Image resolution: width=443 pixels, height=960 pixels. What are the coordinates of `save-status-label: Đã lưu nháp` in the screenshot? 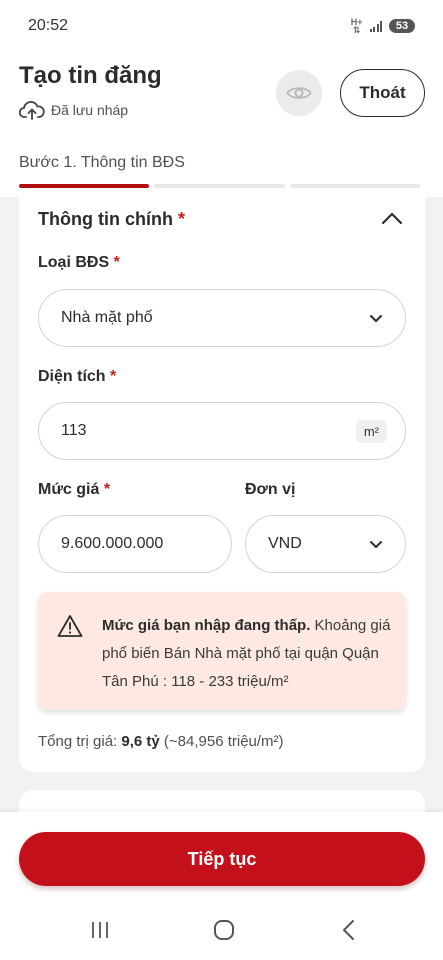 It's located at (90, 110).